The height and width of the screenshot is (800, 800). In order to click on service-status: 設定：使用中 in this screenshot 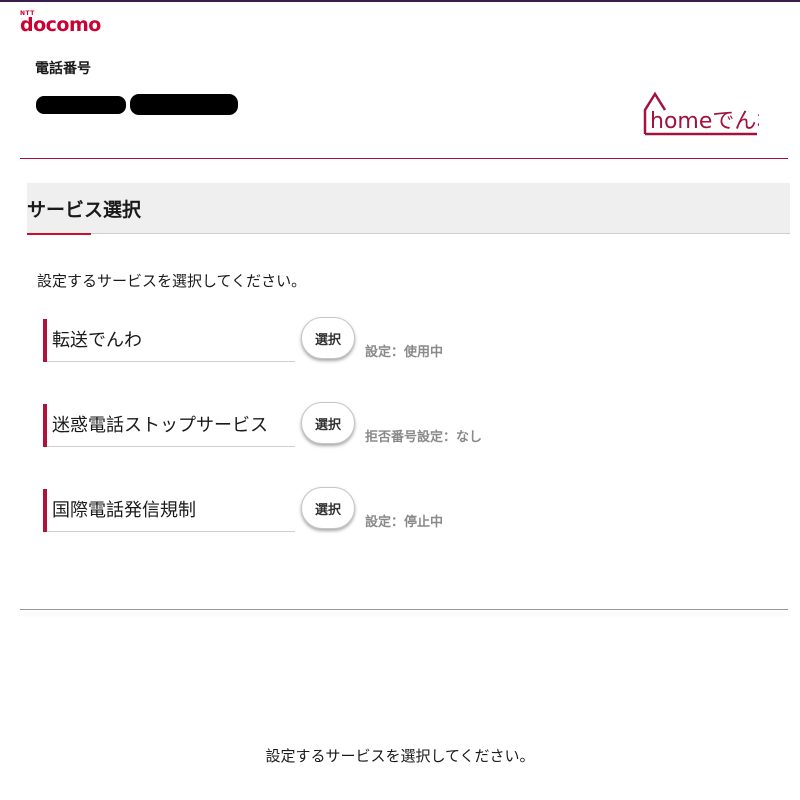, I will do `click(404, 352)`.